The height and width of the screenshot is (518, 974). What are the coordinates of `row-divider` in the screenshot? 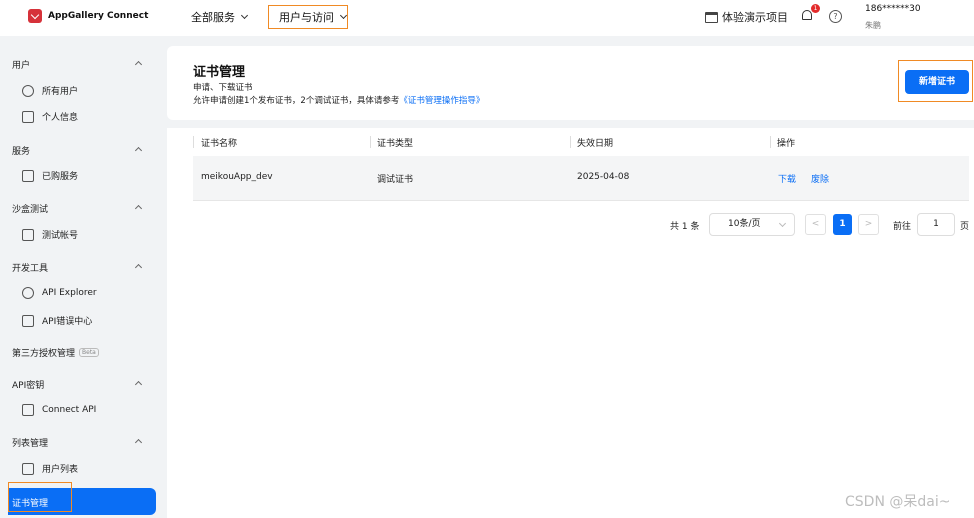 It's located at (581, 200).